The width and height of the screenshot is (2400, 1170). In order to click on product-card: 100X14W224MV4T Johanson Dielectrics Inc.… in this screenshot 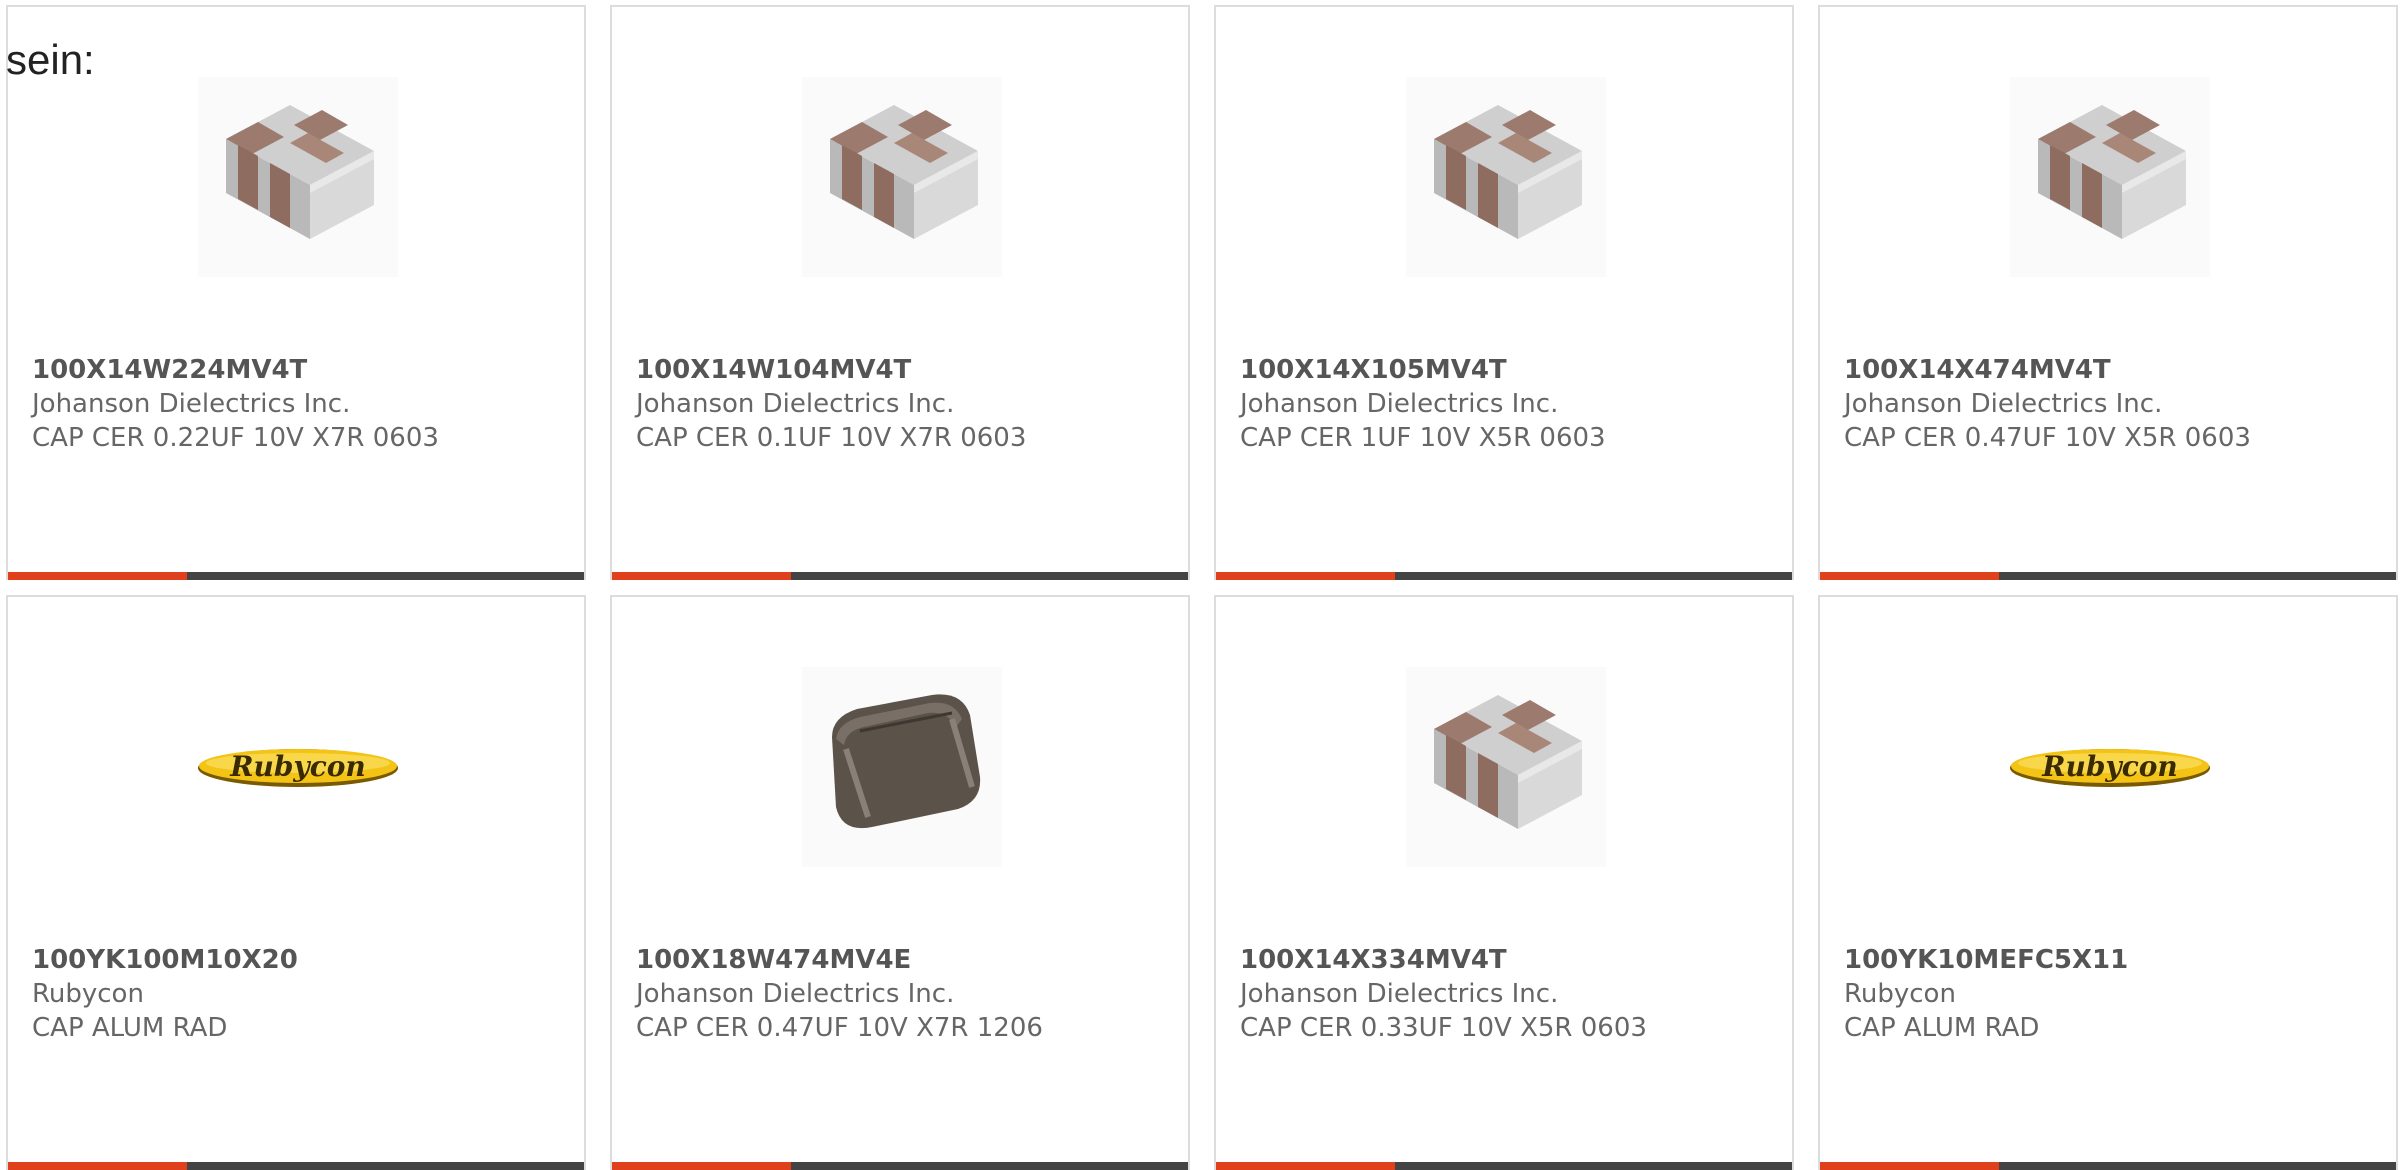, I will do `click(296, 292)`.